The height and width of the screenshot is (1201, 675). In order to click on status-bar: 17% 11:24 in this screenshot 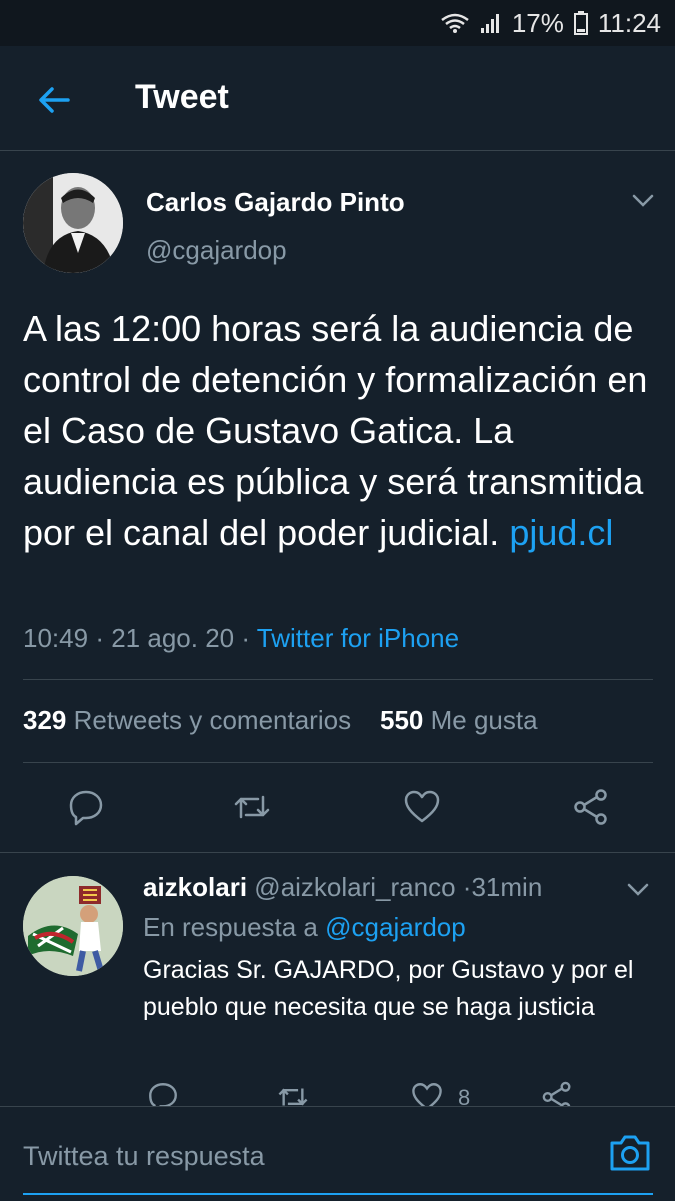, I will do `click(337, 23)`.